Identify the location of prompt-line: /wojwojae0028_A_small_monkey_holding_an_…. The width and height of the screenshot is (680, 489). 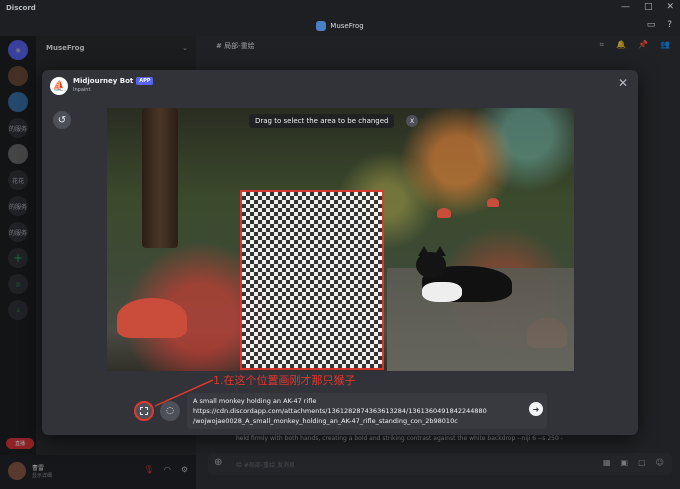
(325, 421).